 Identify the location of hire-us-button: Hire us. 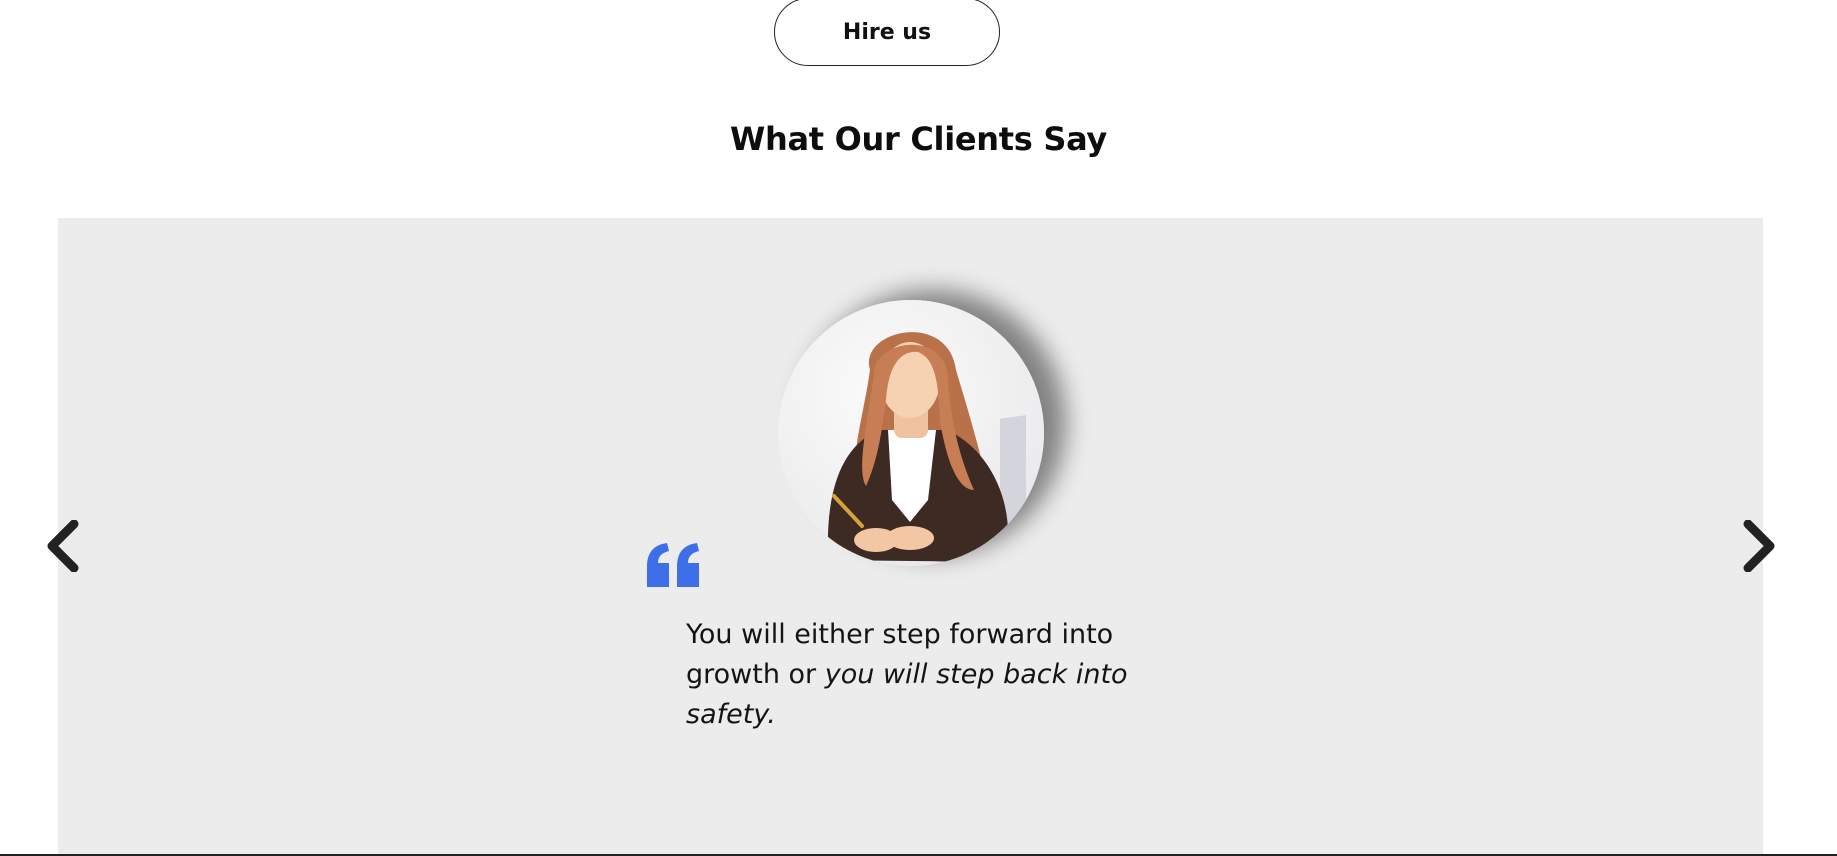
(887, 33).